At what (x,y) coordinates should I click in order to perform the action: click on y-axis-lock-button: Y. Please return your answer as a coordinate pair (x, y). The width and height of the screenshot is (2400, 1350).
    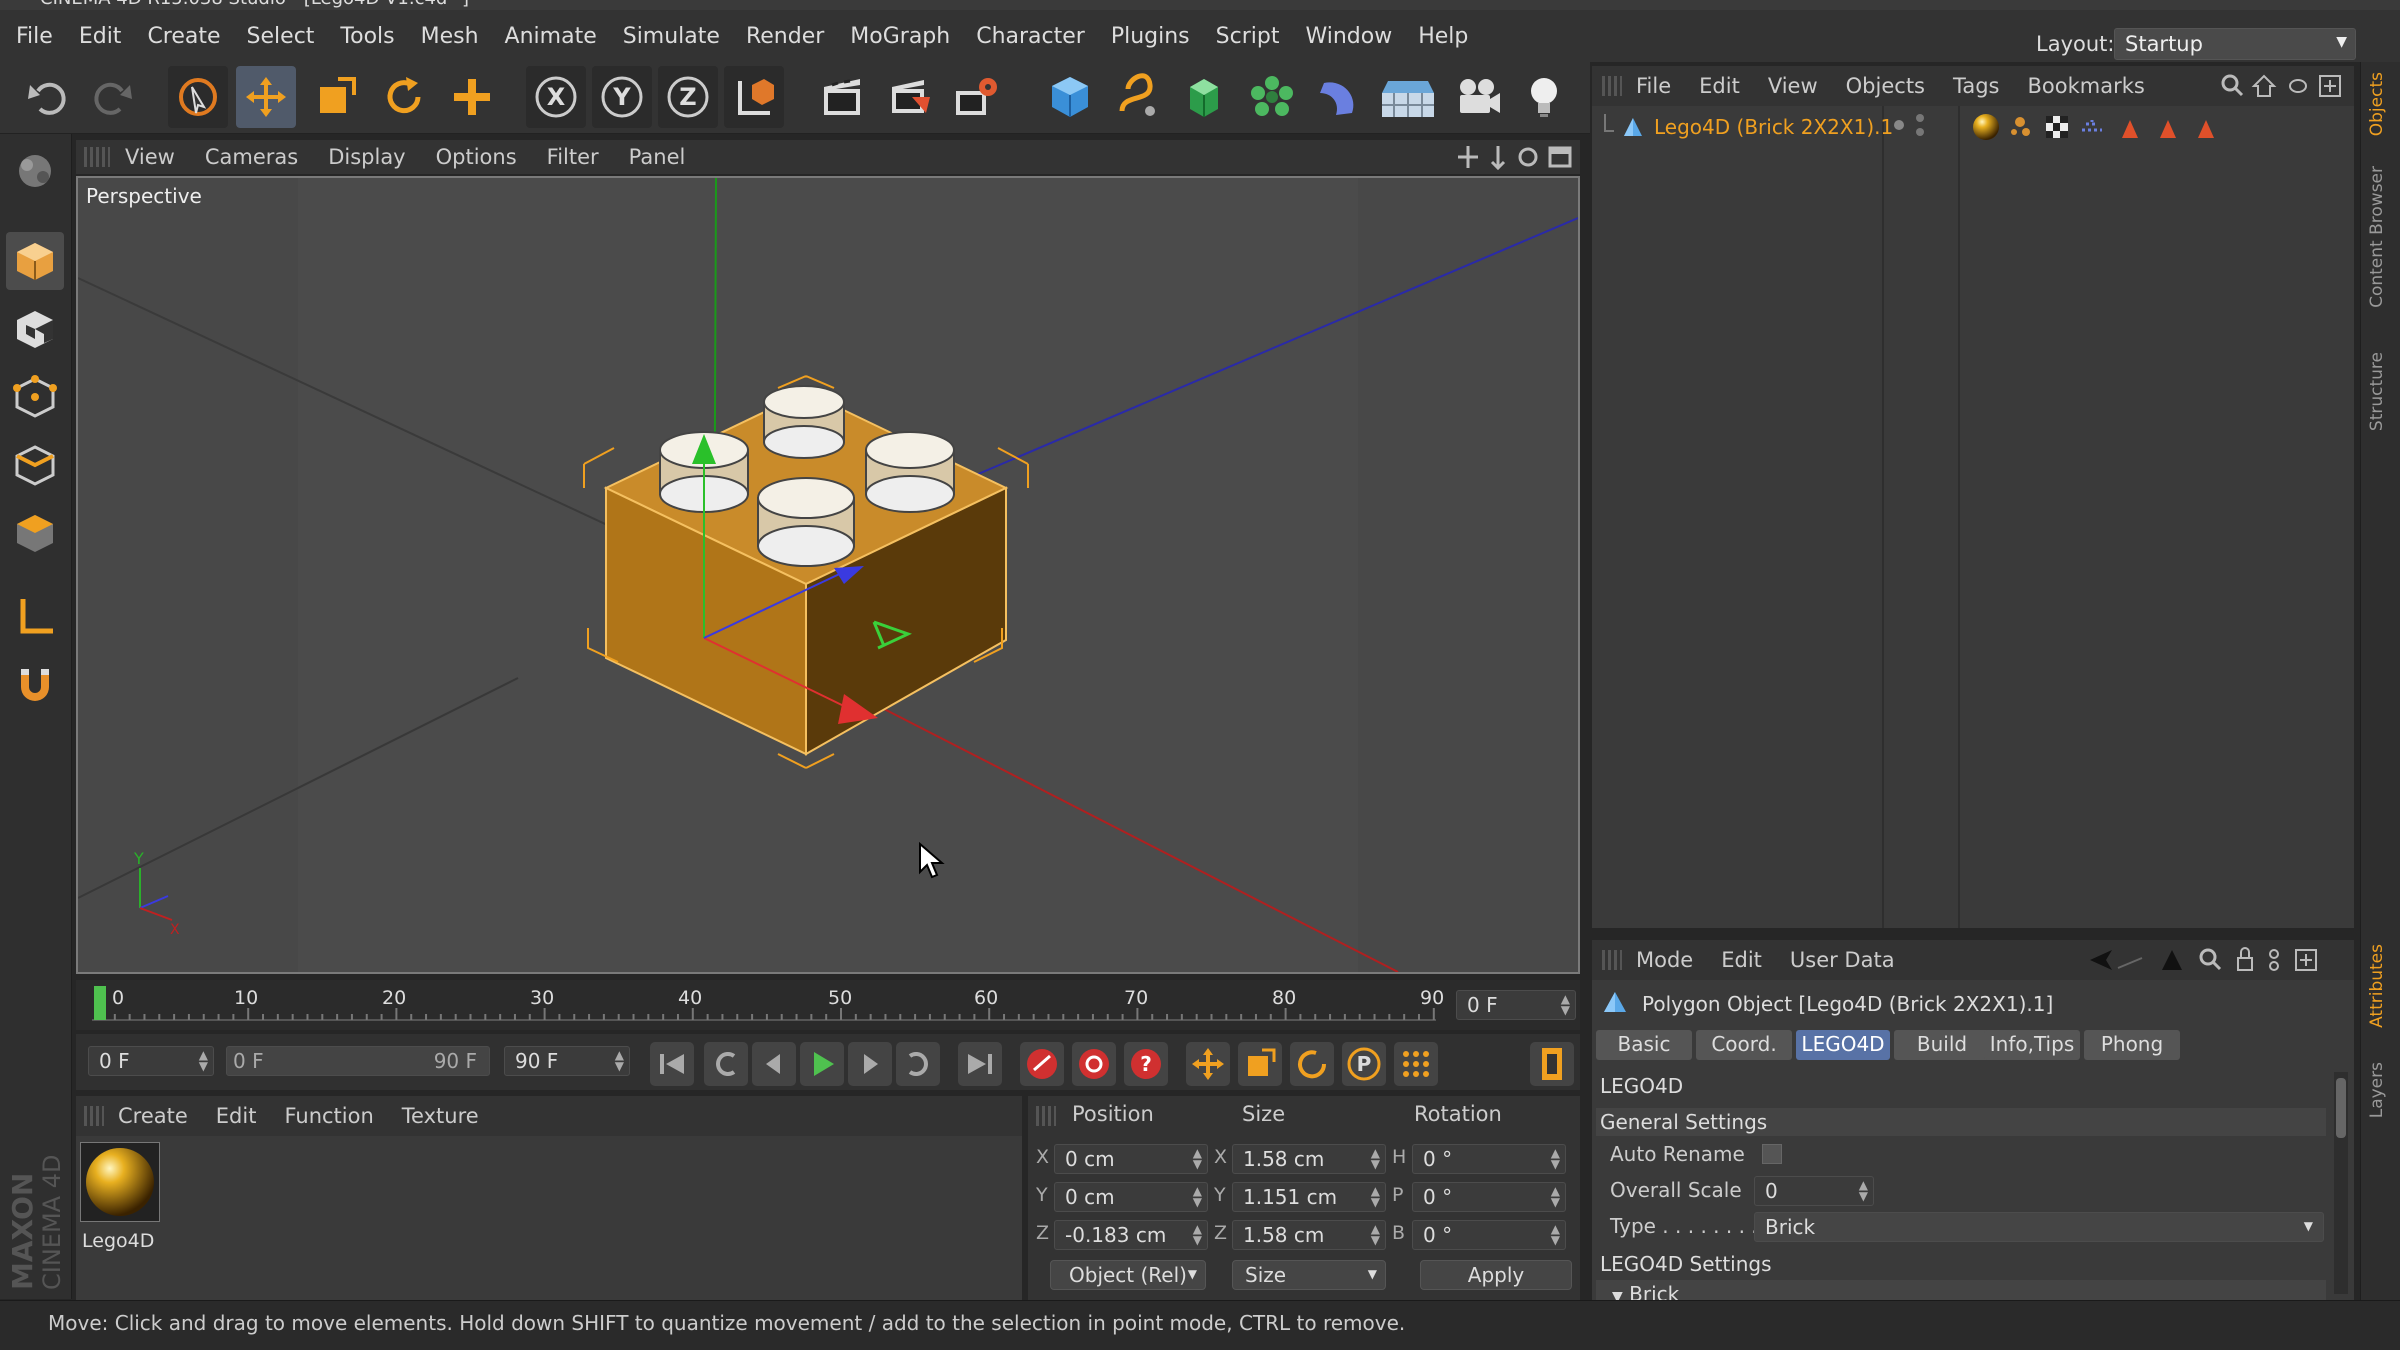
    Looking at the image, I should click on (622, 97).